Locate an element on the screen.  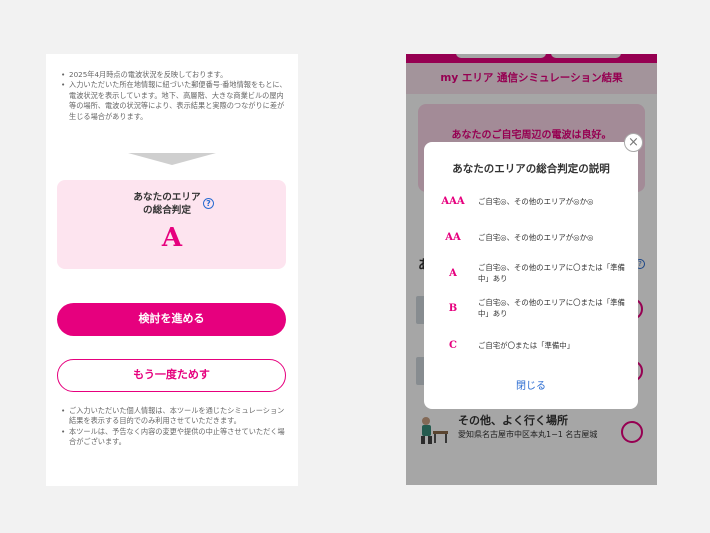
grade-code: AAA is located at coordinates (453, 201).